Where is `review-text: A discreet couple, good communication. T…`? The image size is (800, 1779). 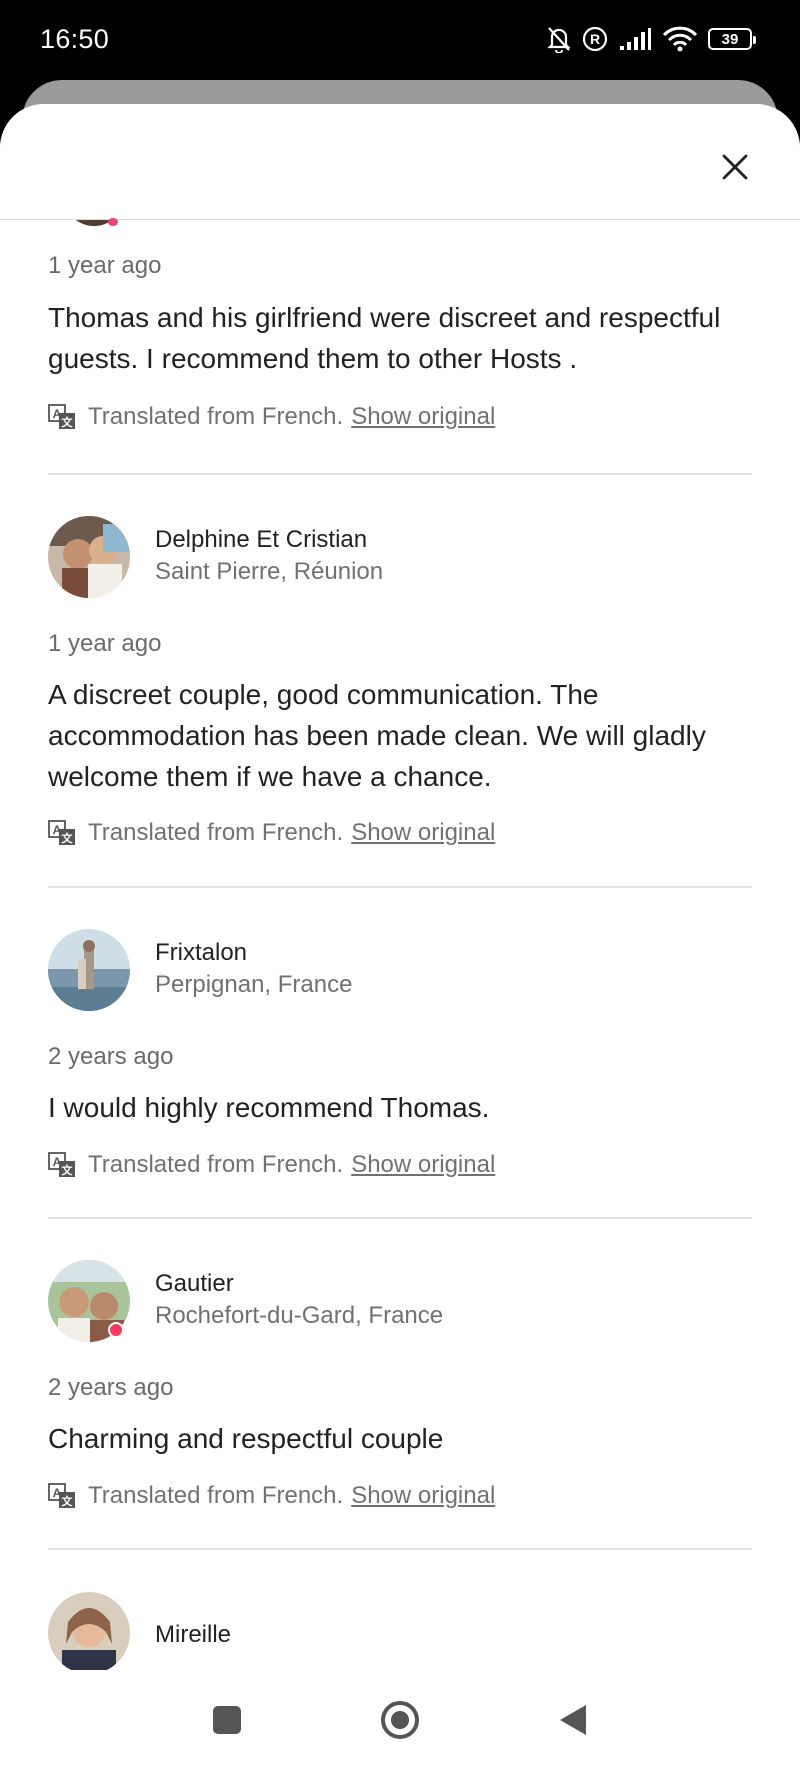 review-text: A discreet couple, good communication. T… is located at coordinates (377, 735).